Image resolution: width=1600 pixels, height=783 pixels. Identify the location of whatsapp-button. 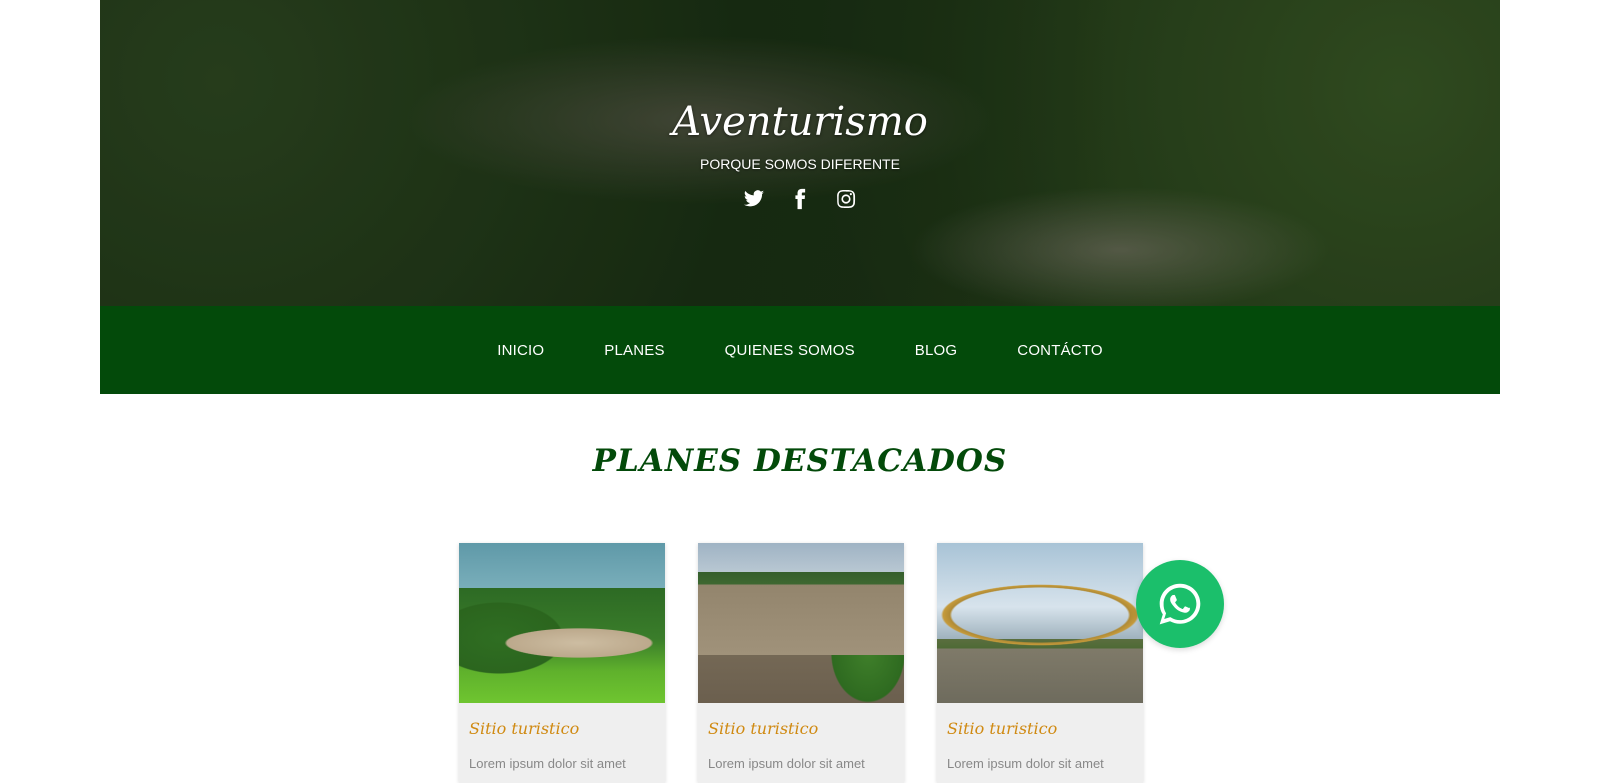
(1180, 604).